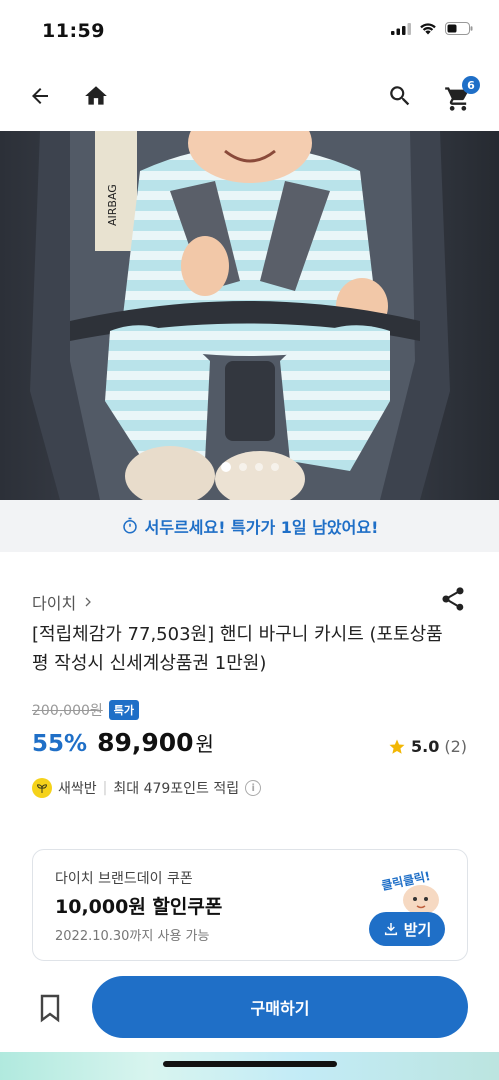 The width and height of the screenshot is (499, 1080). I want to click on search-icon, so click(400, 96).